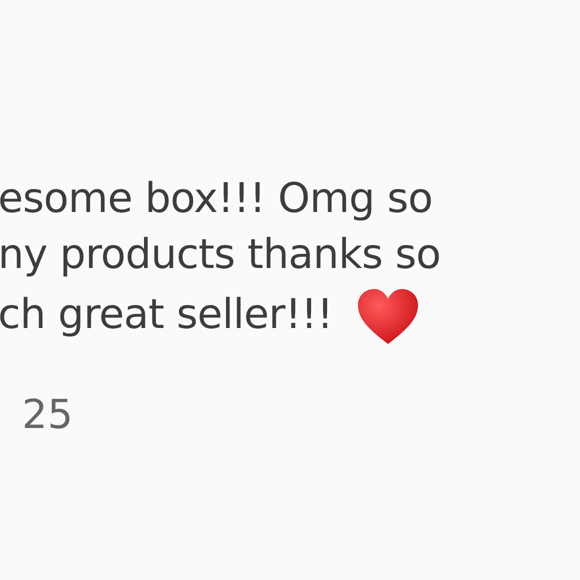  Describe the element at coordinates (47, 415) in the screenshot. I see `comment-date: 25` at that location.